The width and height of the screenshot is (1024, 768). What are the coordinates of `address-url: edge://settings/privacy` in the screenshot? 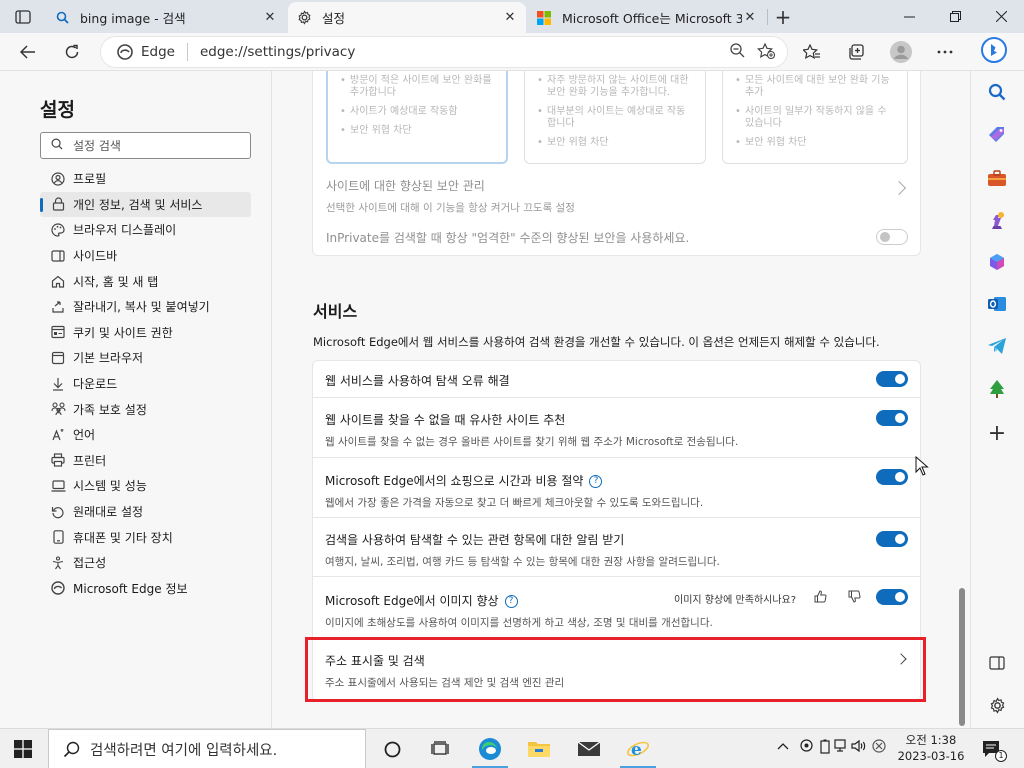 It's located at (465, 52).